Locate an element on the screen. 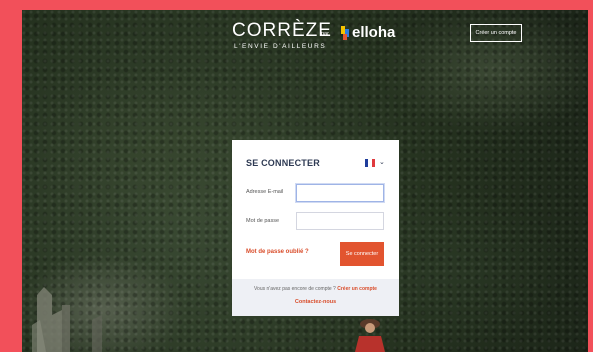 Image resolution: width=593 pixels, height=352 pixels. contact-link: Contactez-nous is located at coordinates (315, 302).